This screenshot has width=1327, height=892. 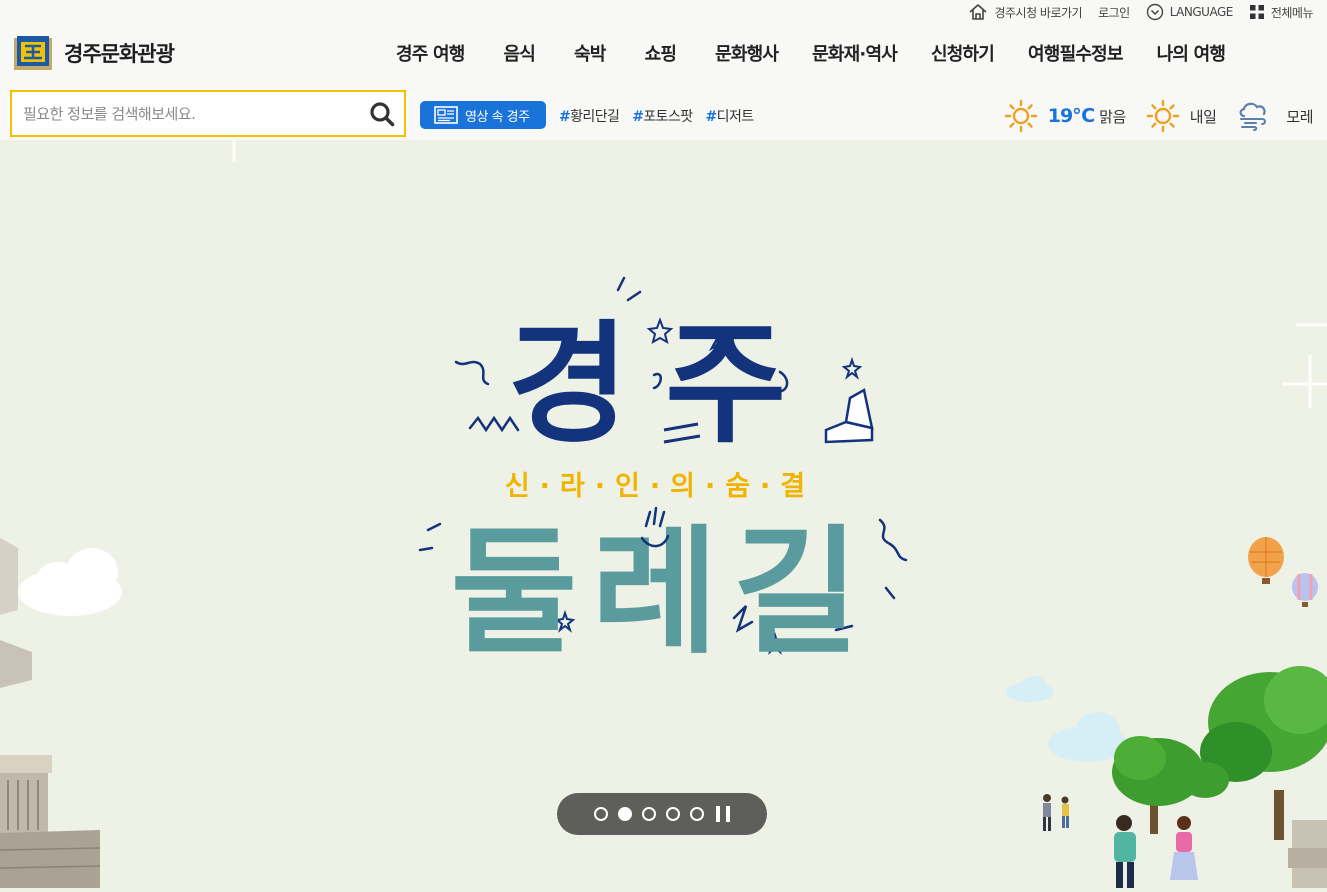 I want to click on search-button, so click(x=382, y=113).